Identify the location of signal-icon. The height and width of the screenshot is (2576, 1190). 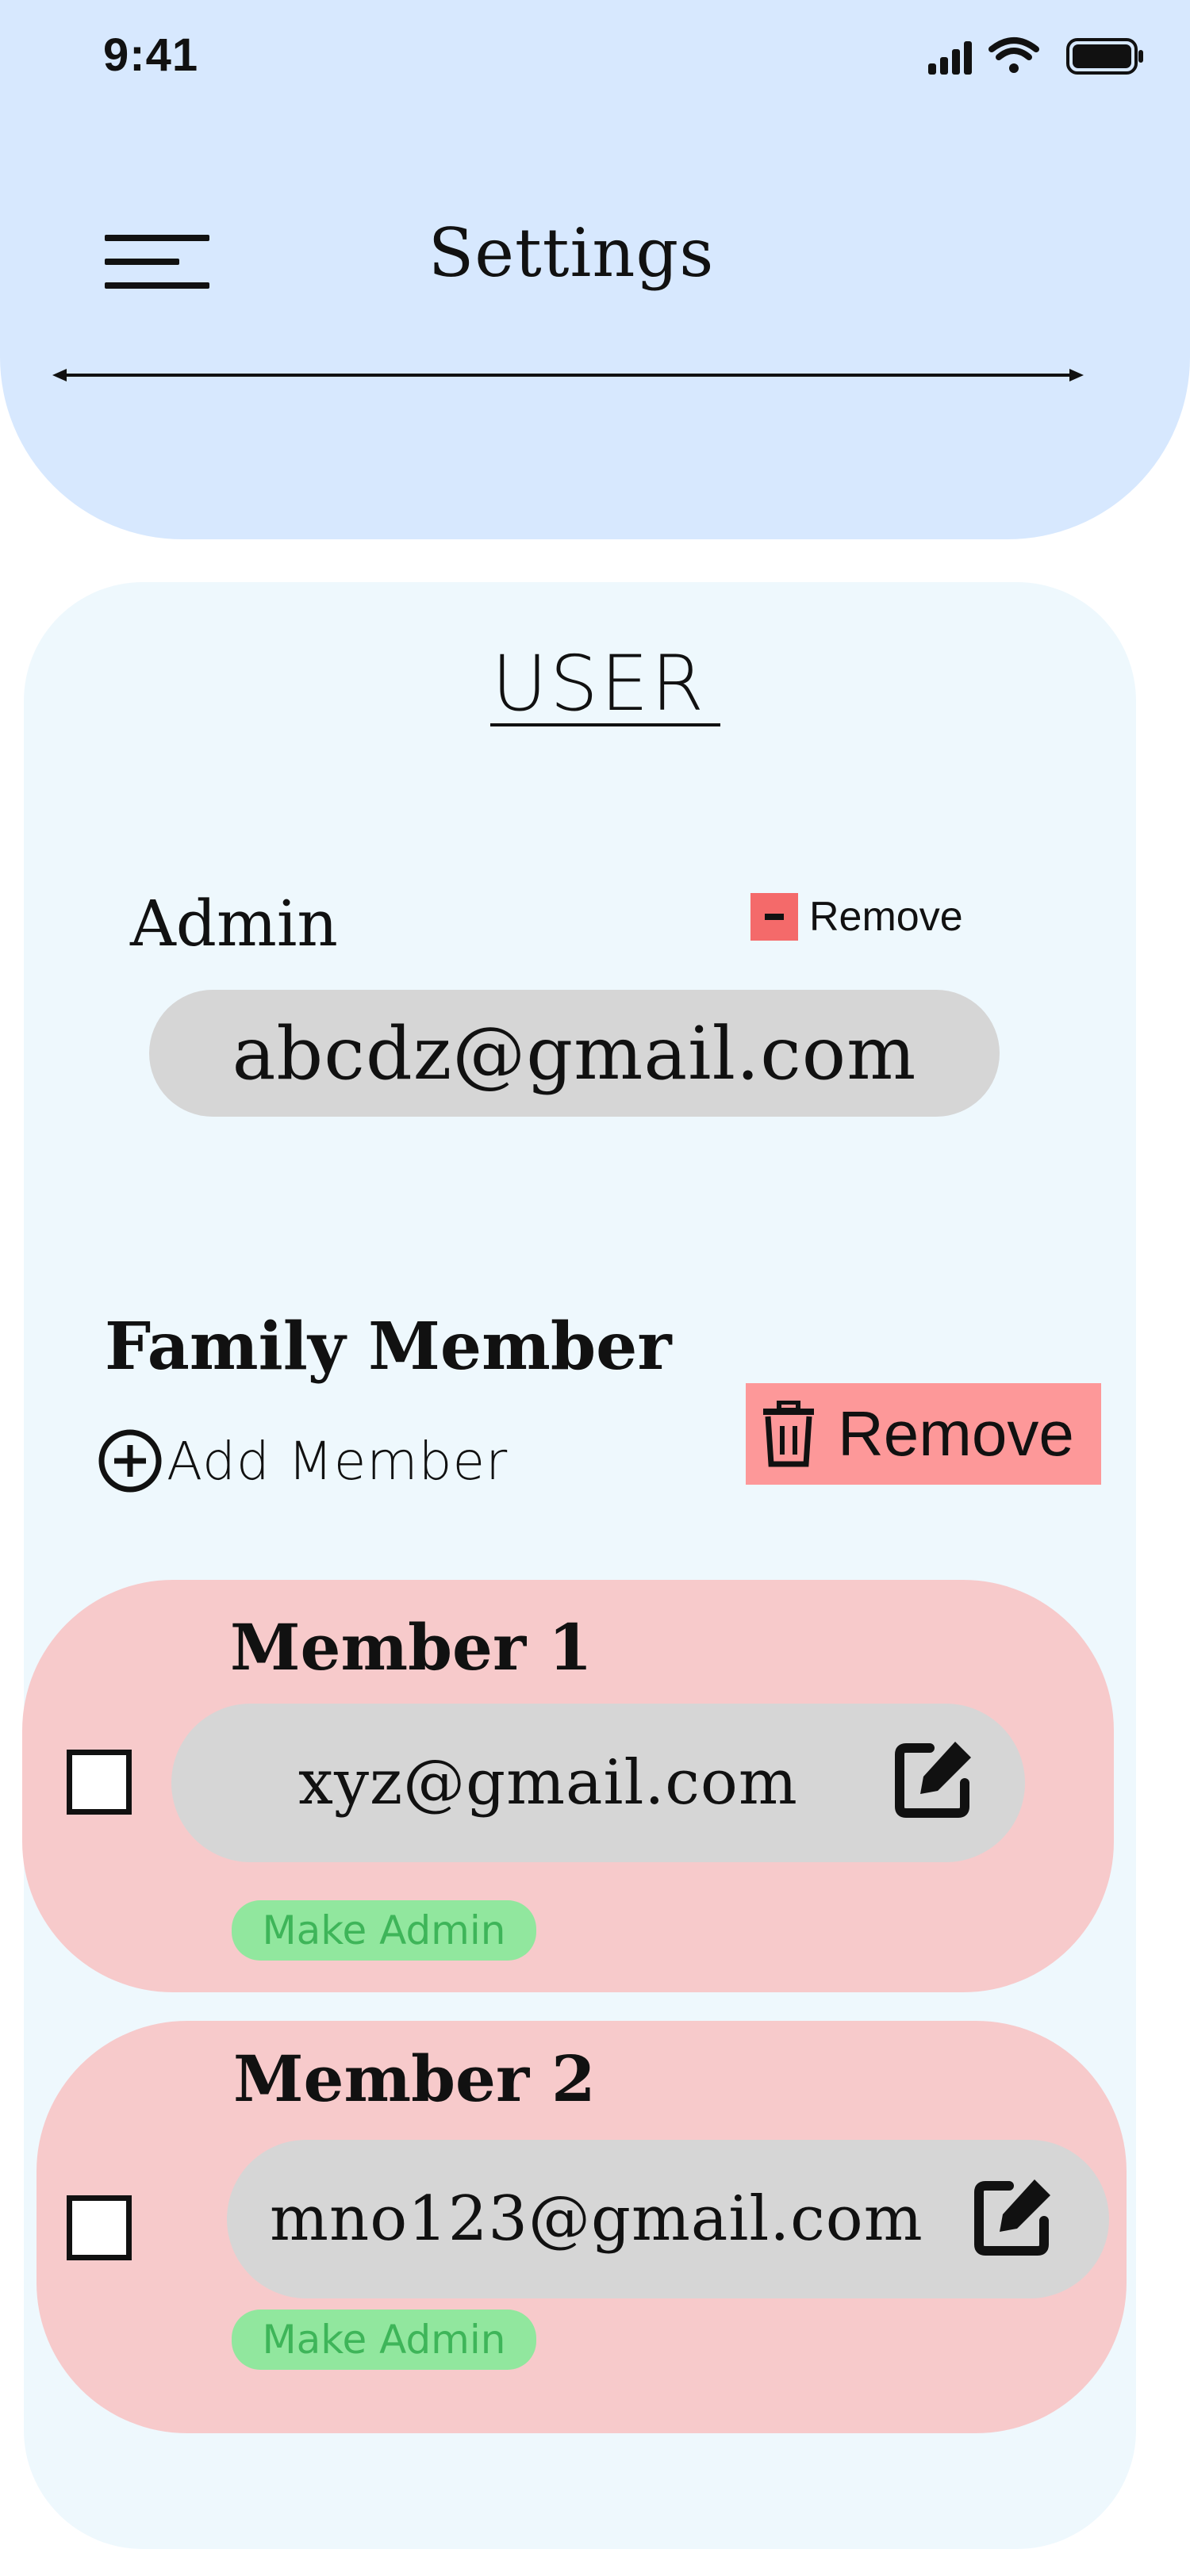
(950, 58).